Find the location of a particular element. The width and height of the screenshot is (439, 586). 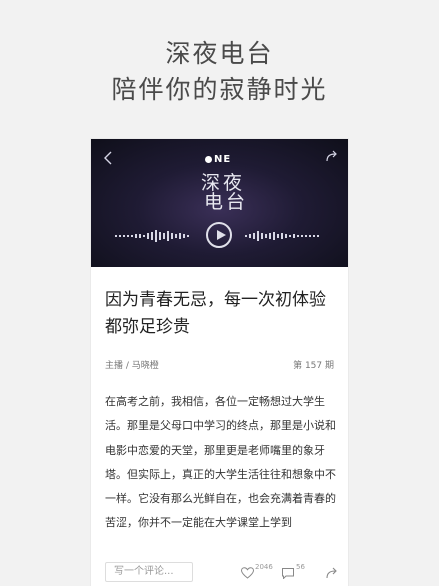

back-chevron-icon is located at coordinates (107, 160).